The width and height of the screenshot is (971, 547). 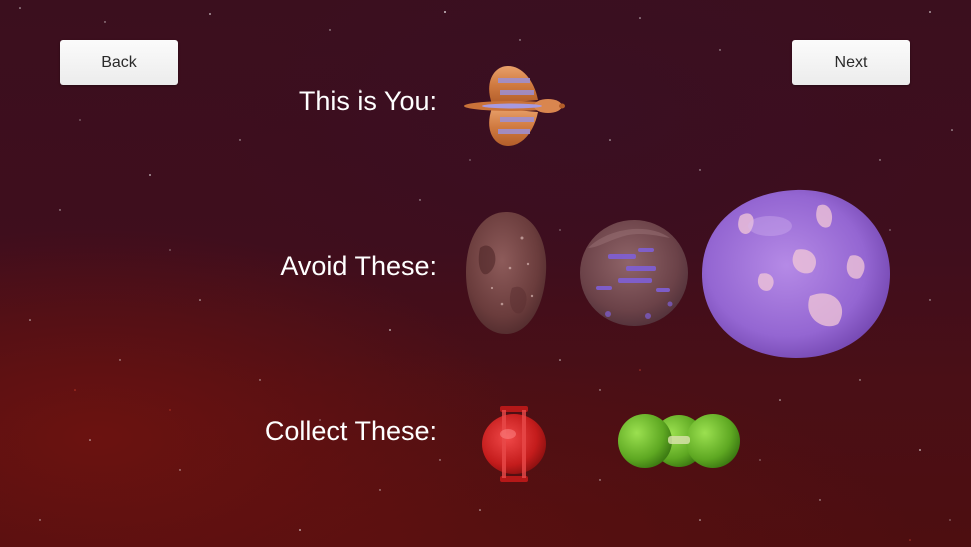 What do you see at coordinates (634, 273) in the screenshot?
I see `purple-striped-blob-icon` at bounding box center [634, 273].